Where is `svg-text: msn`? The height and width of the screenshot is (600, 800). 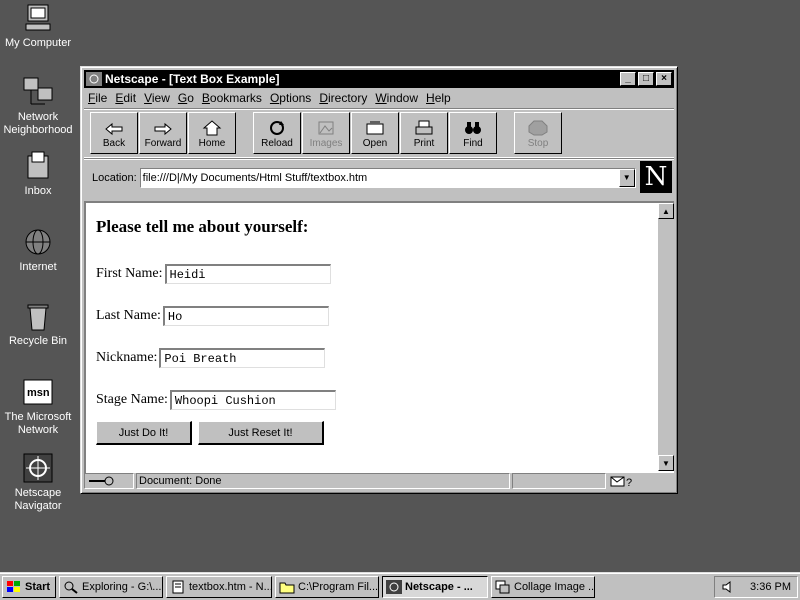 svg-text: msn is located at coordinates (38, 393).